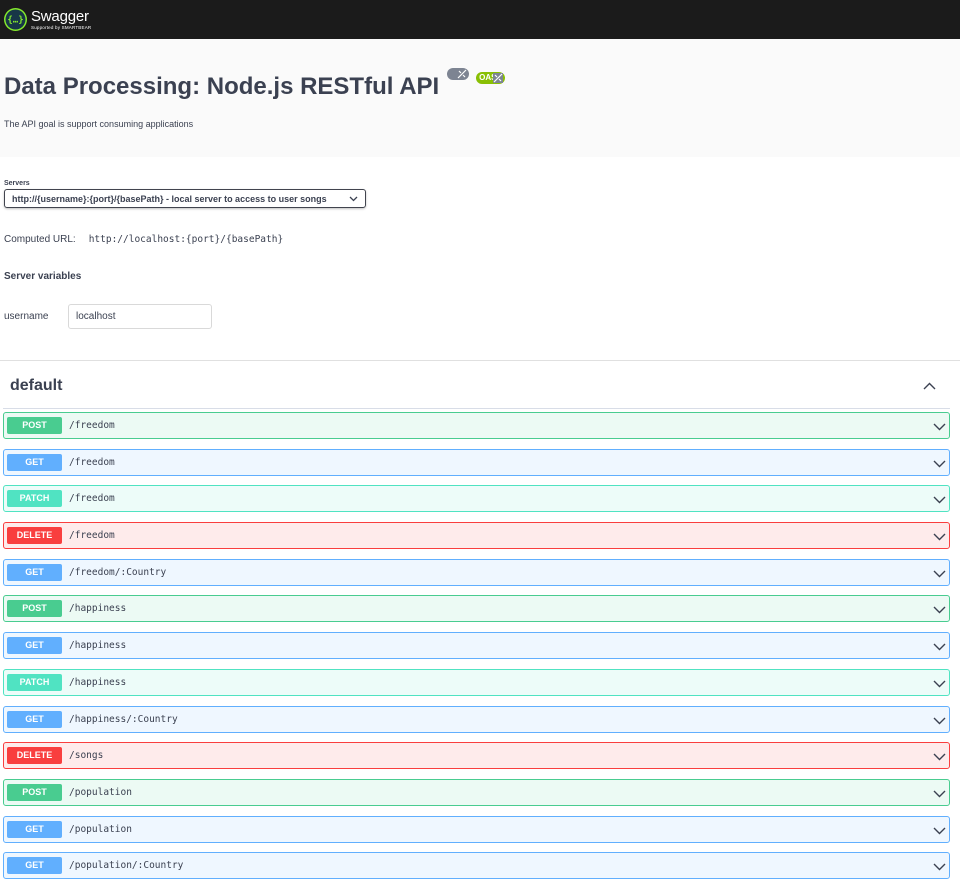 This screenshot has height=886, width=960. What do you see at coordinates (118, 572) in the screenshot?
I see `operation-path: /freedom/:Country` at bounding box center [118, 572].